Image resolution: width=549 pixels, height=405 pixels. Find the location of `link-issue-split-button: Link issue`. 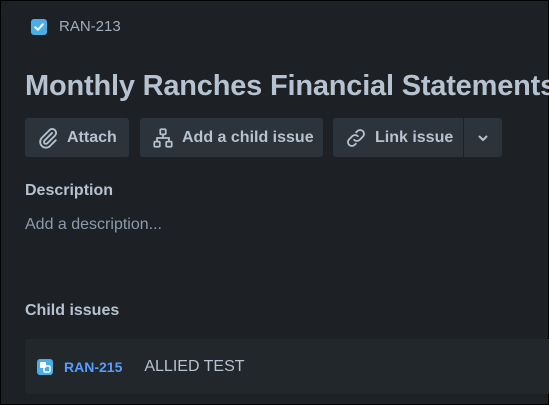

link-issue-split-button: Link issue is located at coordinates (417, 137).